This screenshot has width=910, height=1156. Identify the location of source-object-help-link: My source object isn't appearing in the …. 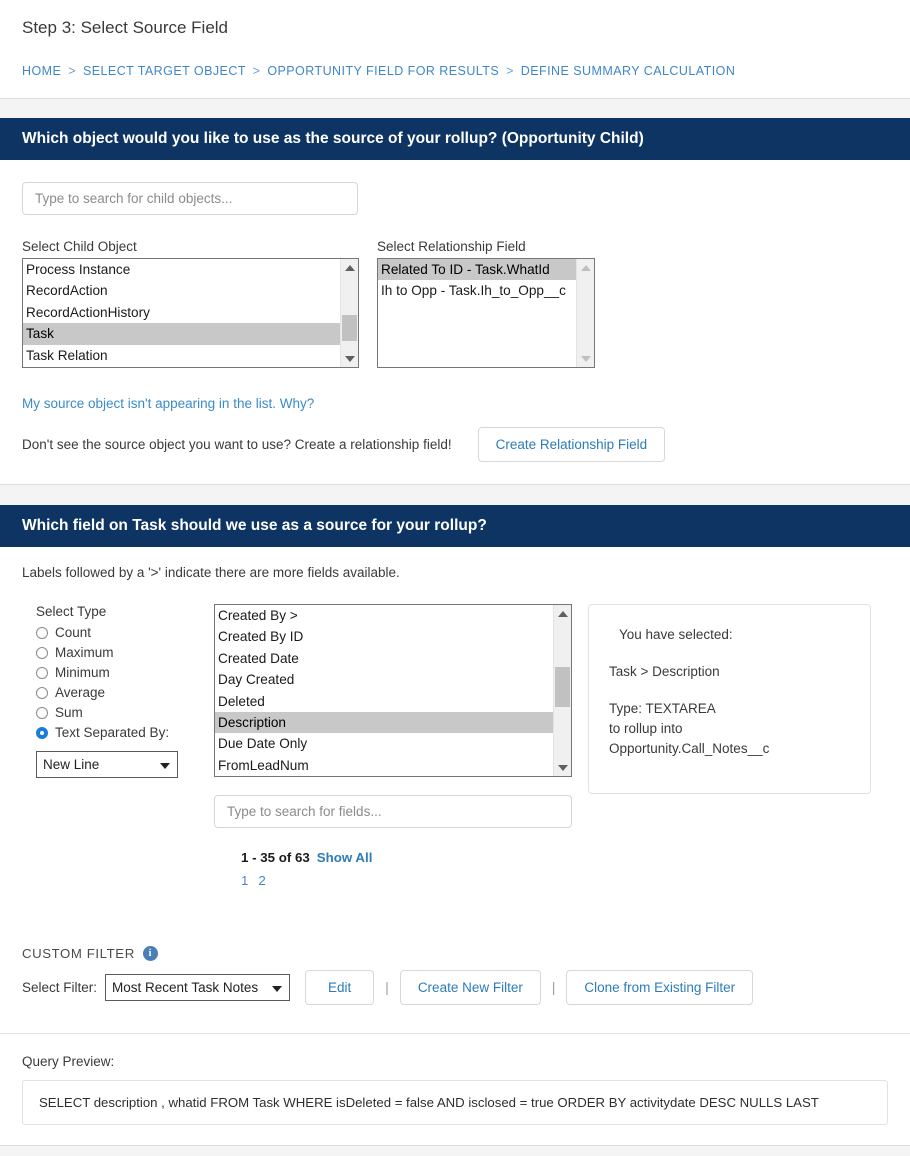
(168, 403).